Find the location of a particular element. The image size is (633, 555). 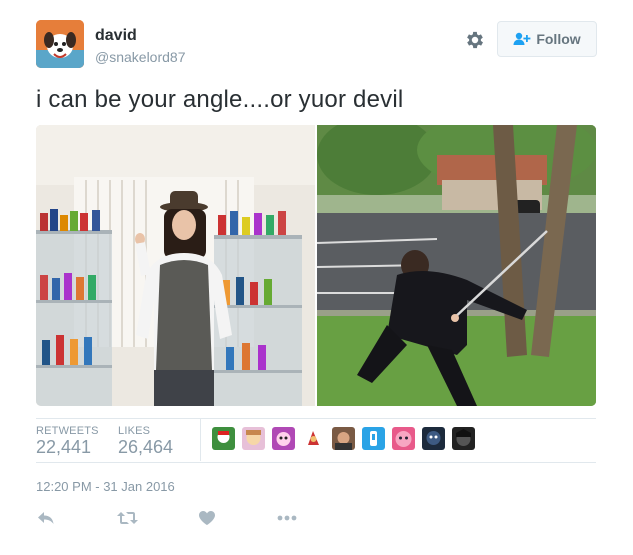

reply-button is located at coordinates (46, 518).